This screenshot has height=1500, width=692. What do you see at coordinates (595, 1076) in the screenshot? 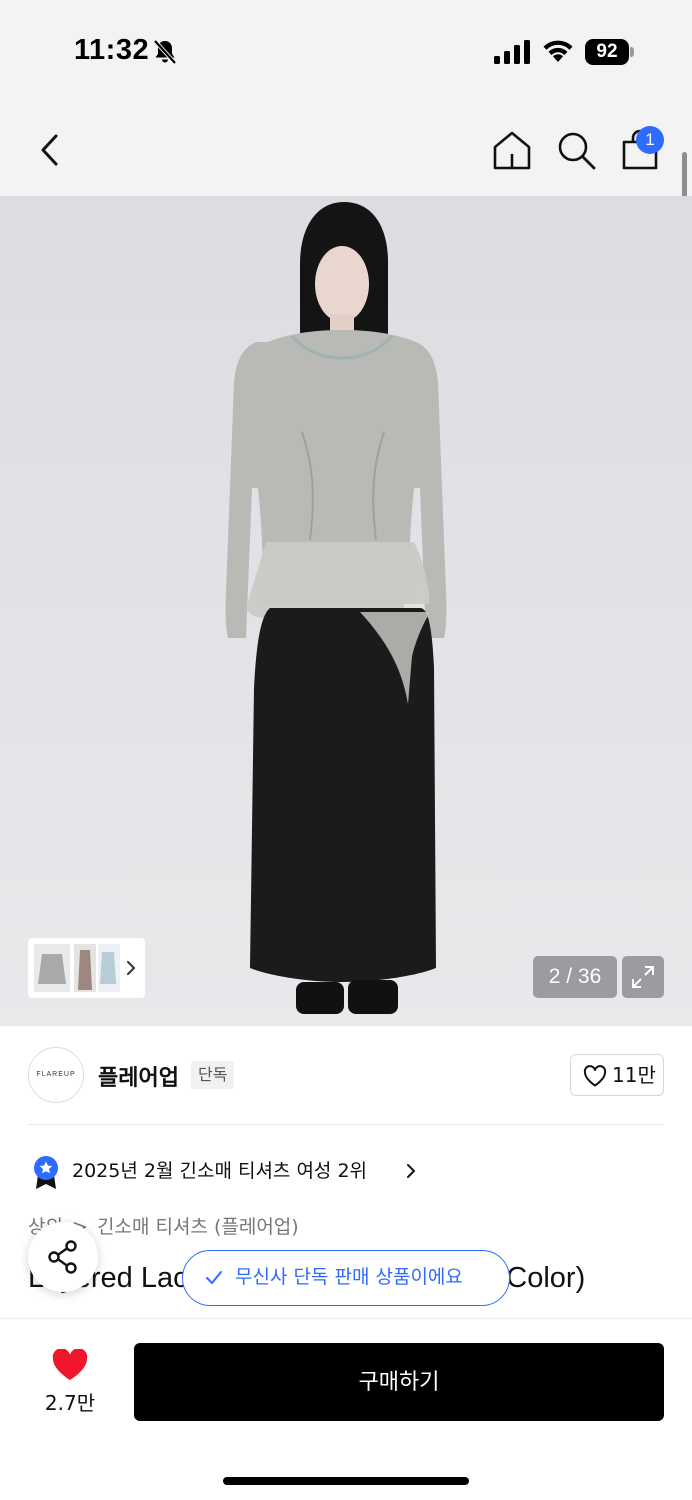
I see `heart-outline-icon` at bounding box center [595, 1076].